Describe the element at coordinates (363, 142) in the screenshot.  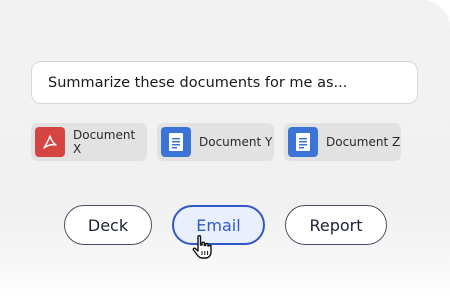
I see `document-chip-label: Document Z` at that location.